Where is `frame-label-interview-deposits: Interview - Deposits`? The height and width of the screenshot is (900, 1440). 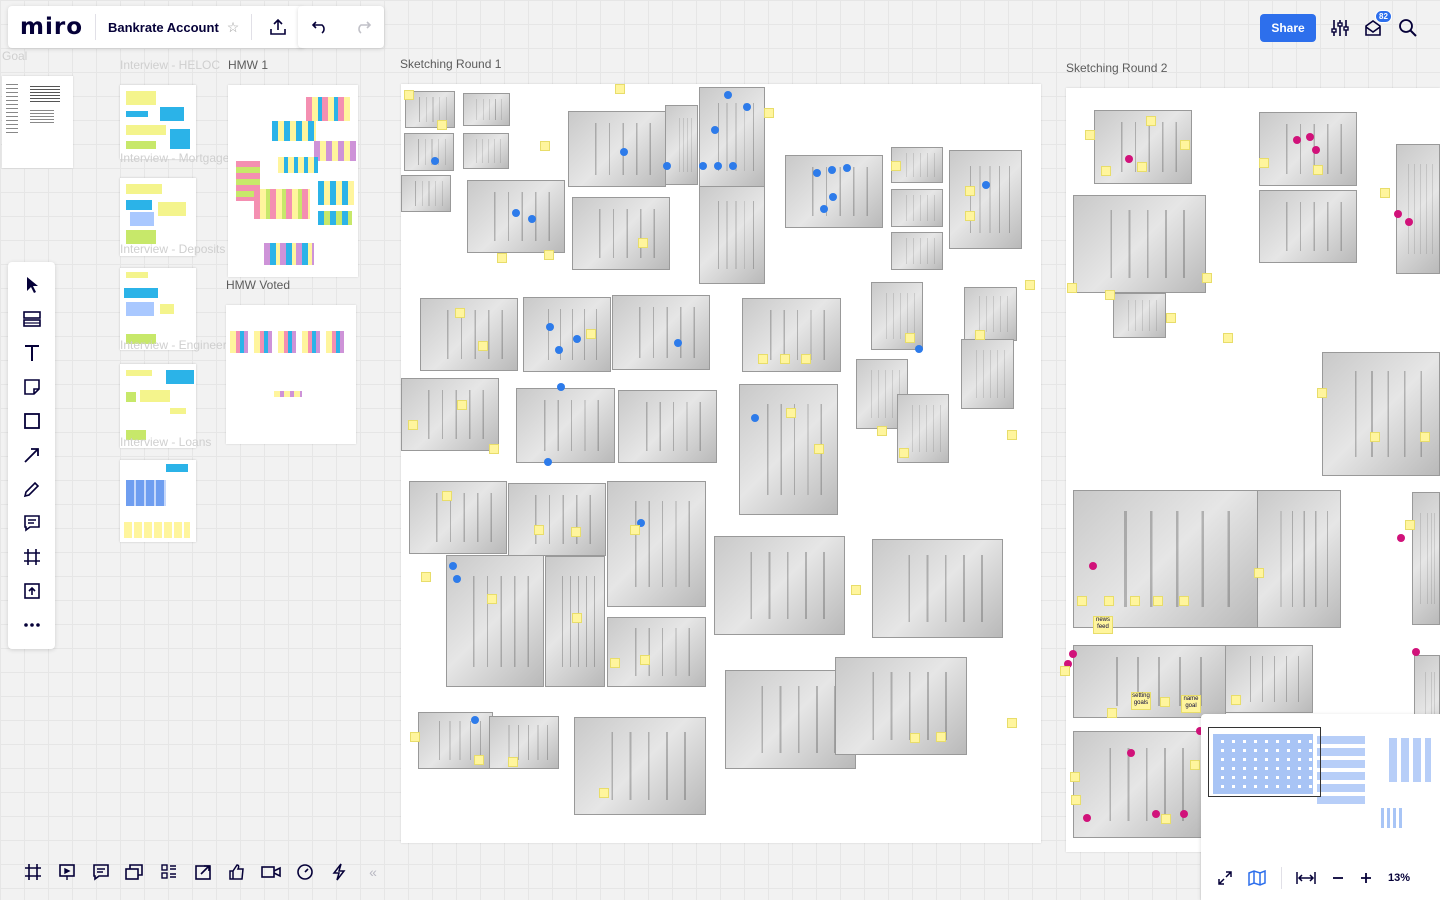
frame-label-interview-deposits: Interview - Deposits is located at coordinates (172, 249).